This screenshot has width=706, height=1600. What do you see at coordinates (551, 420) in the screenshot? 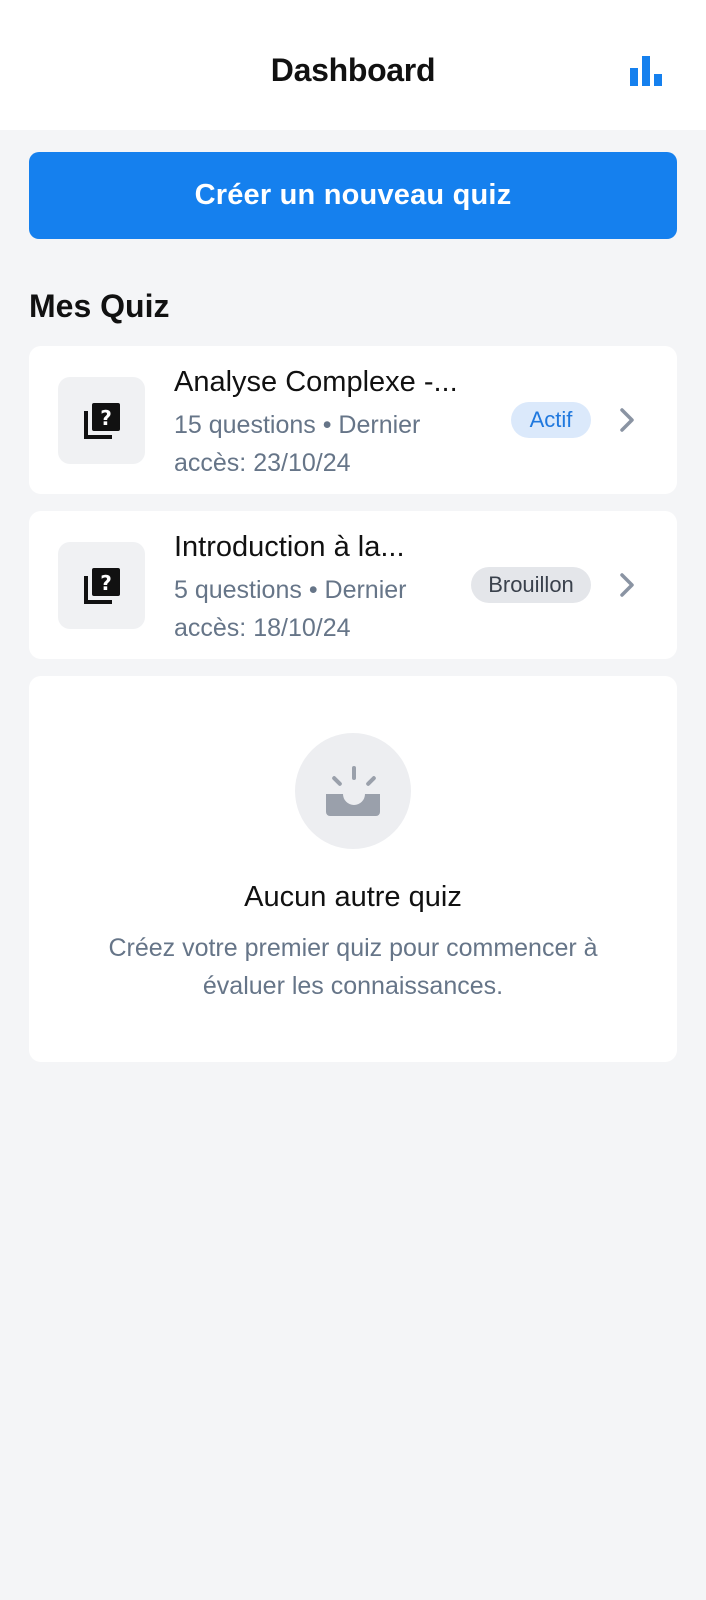
I see `status-badge: Actif` at bounding box center [551, 420].